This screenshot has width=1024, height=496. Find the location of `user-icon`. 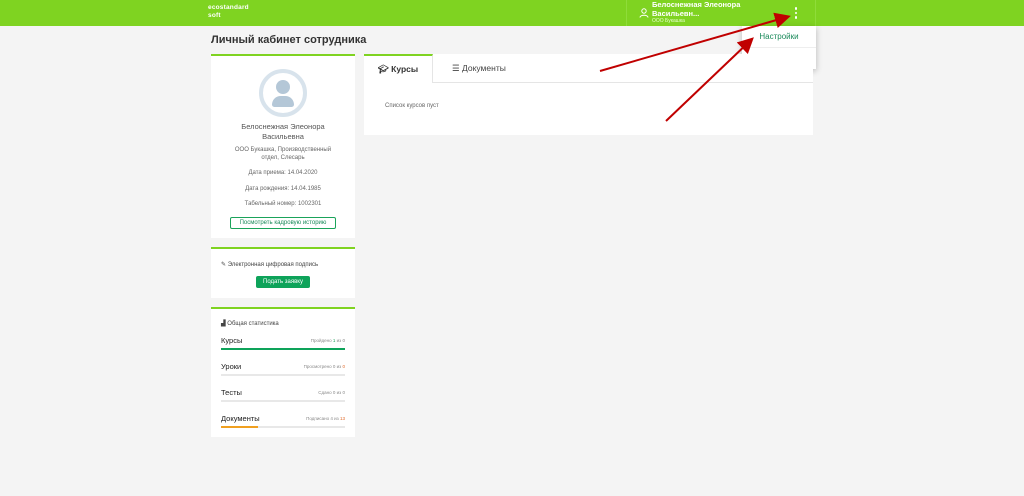

user-icon is located at coordinates (644, 13).